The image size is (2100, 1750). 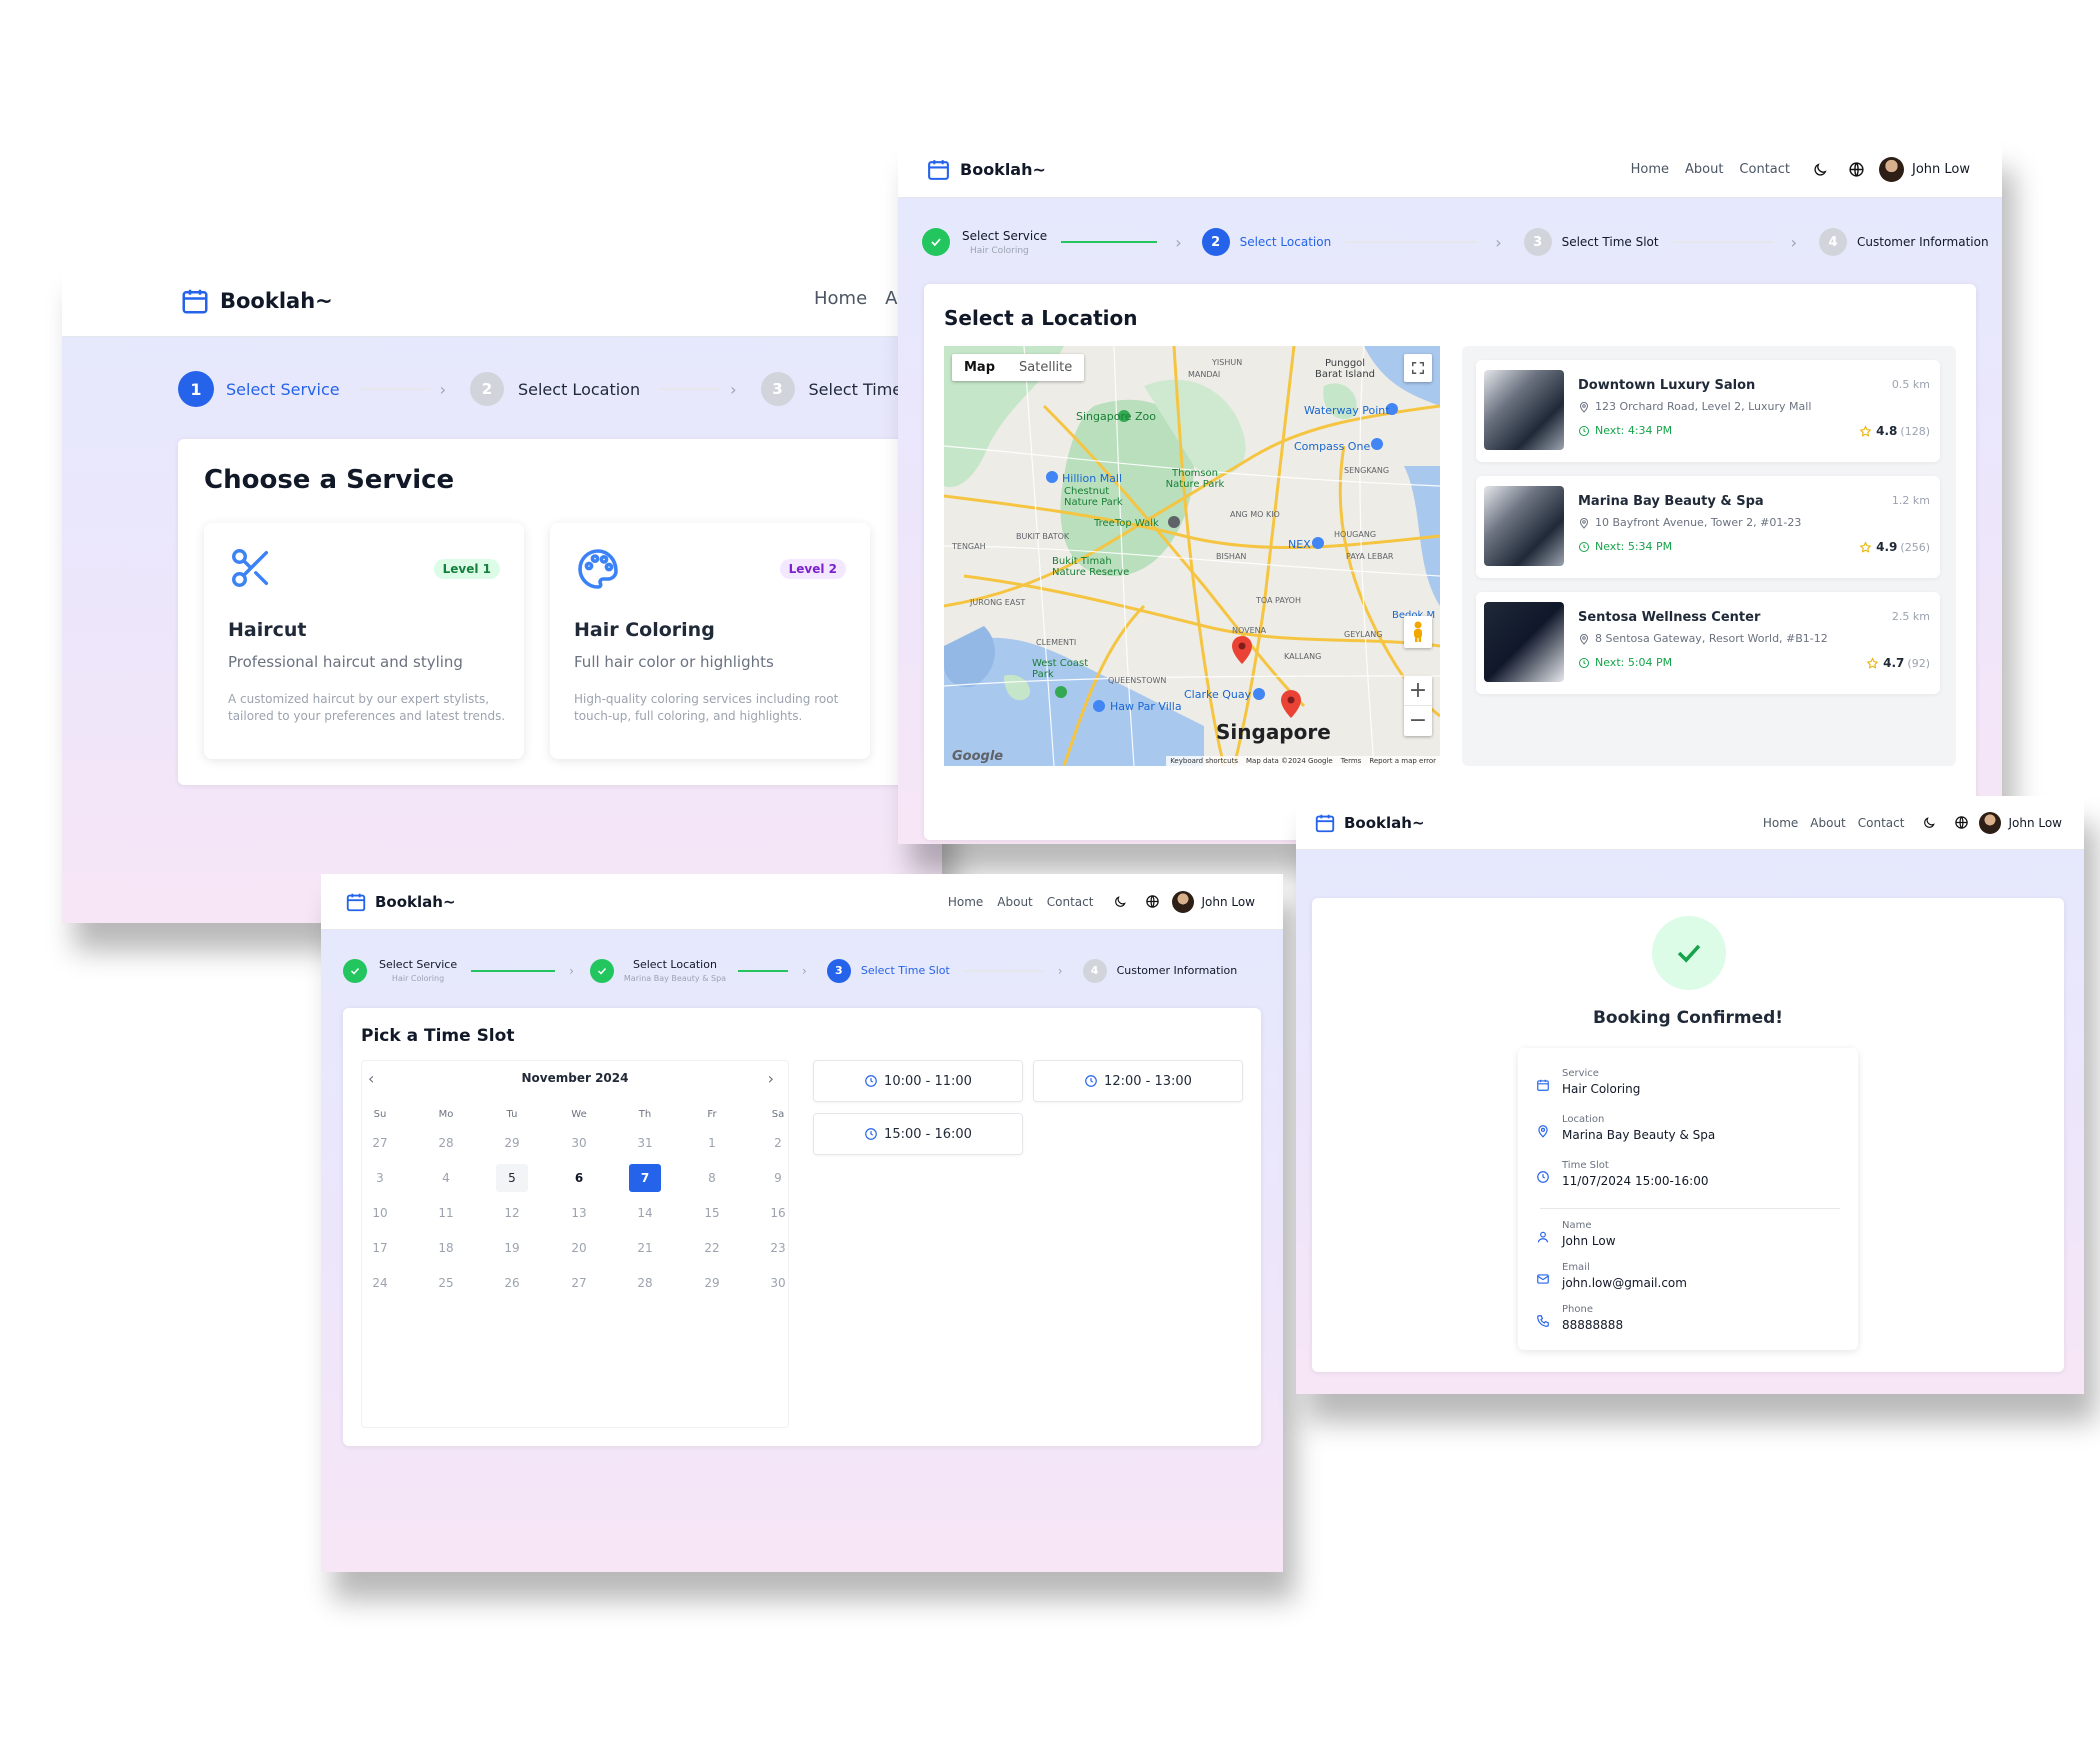 I want to click on calendar-day: 14, so click(x=645, y=1213).